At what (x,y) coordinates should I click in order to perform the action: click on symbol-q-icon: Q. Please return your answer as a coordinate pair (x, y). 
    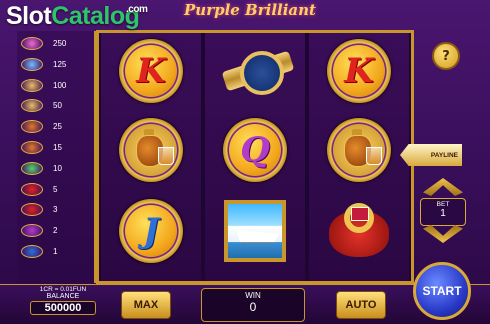
    Looking at the image, I should click on (255, 150).